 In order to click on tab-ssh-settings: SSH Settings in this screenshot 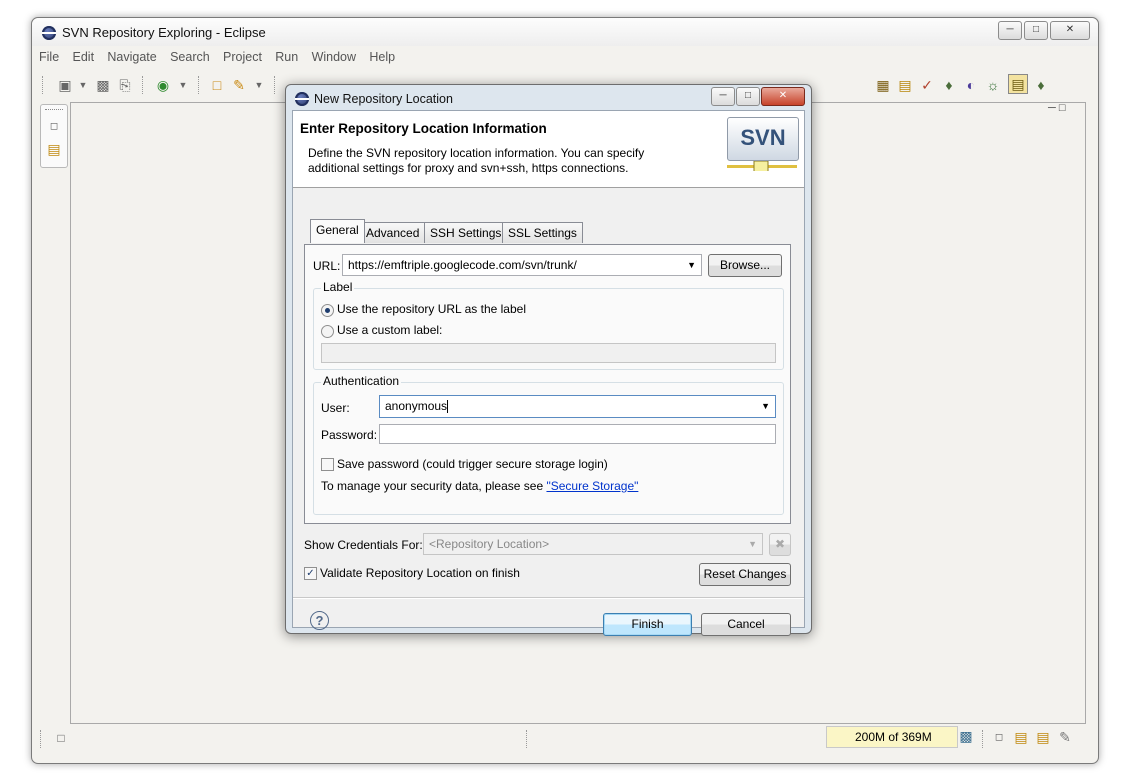, I will do `click(466, 232)`.